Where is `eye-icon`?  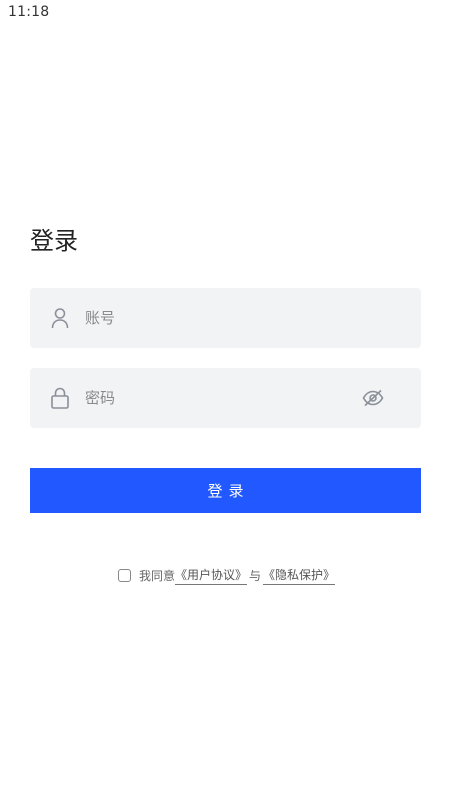
eye-icon is located at coordinates (373, 398).